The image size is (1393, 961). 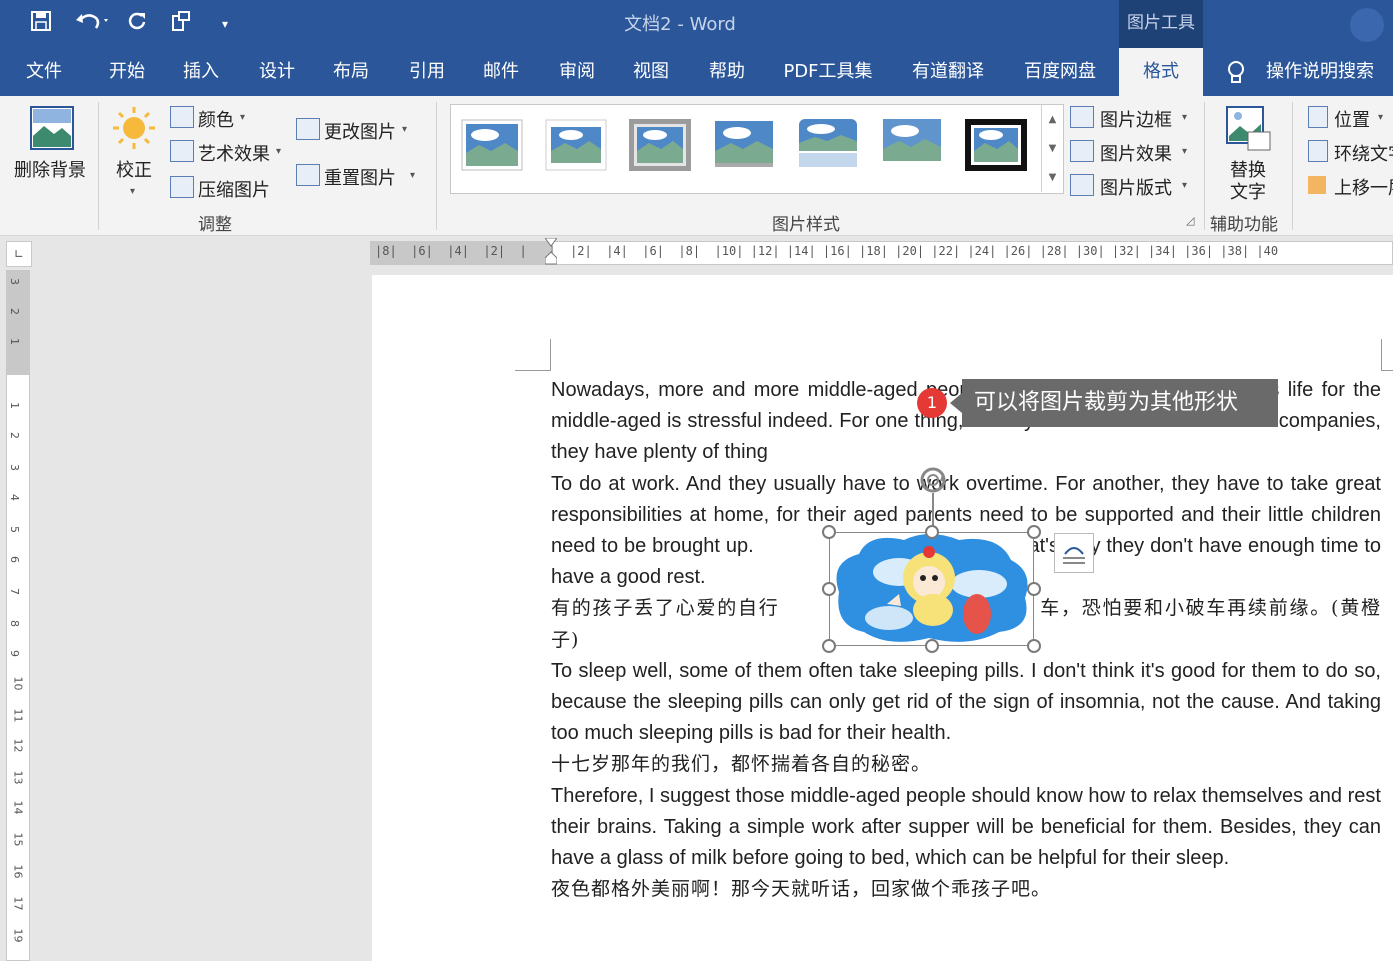 What do you see at coordinates (665, 608) in the screenshot?
I see `paragraph-text: 有的孩子丢了心爱的自行` at bounding box center [665, 608].